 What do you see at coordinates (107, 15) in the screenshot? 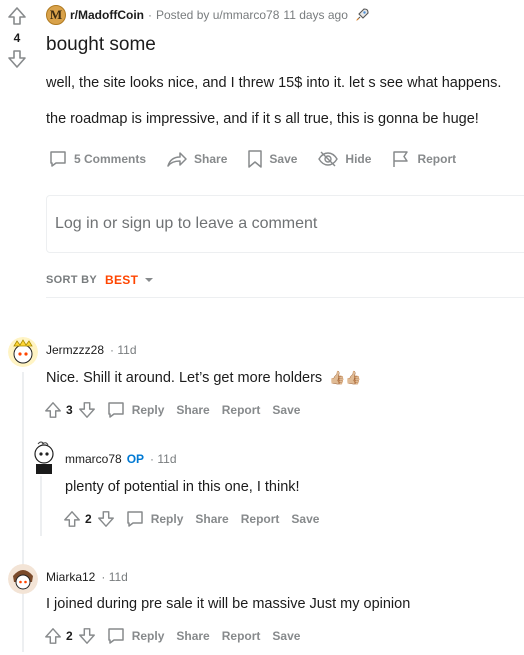
I see `subreddit-link: r/MadoffCoin` at bounding box center [107, 15].